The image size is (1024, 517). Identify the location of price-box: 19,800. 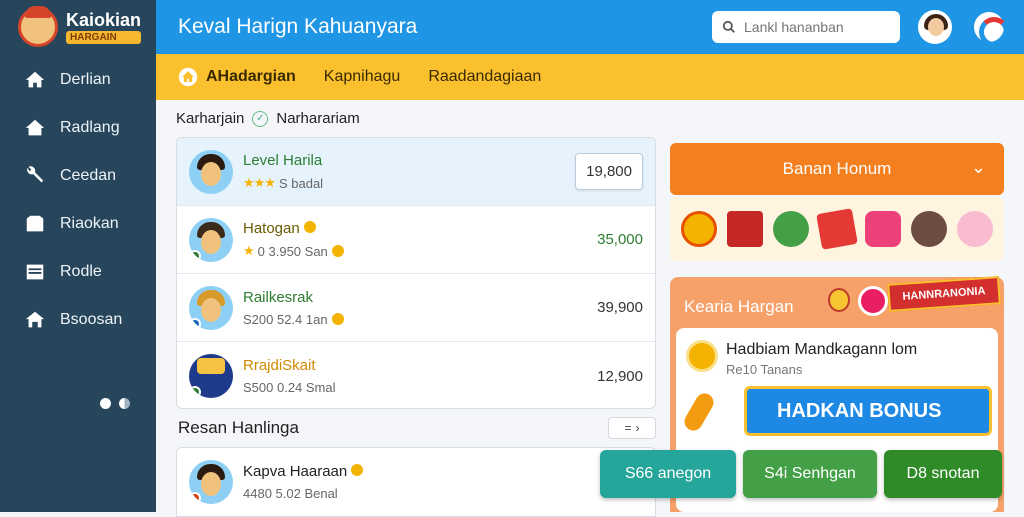
(609, 171).